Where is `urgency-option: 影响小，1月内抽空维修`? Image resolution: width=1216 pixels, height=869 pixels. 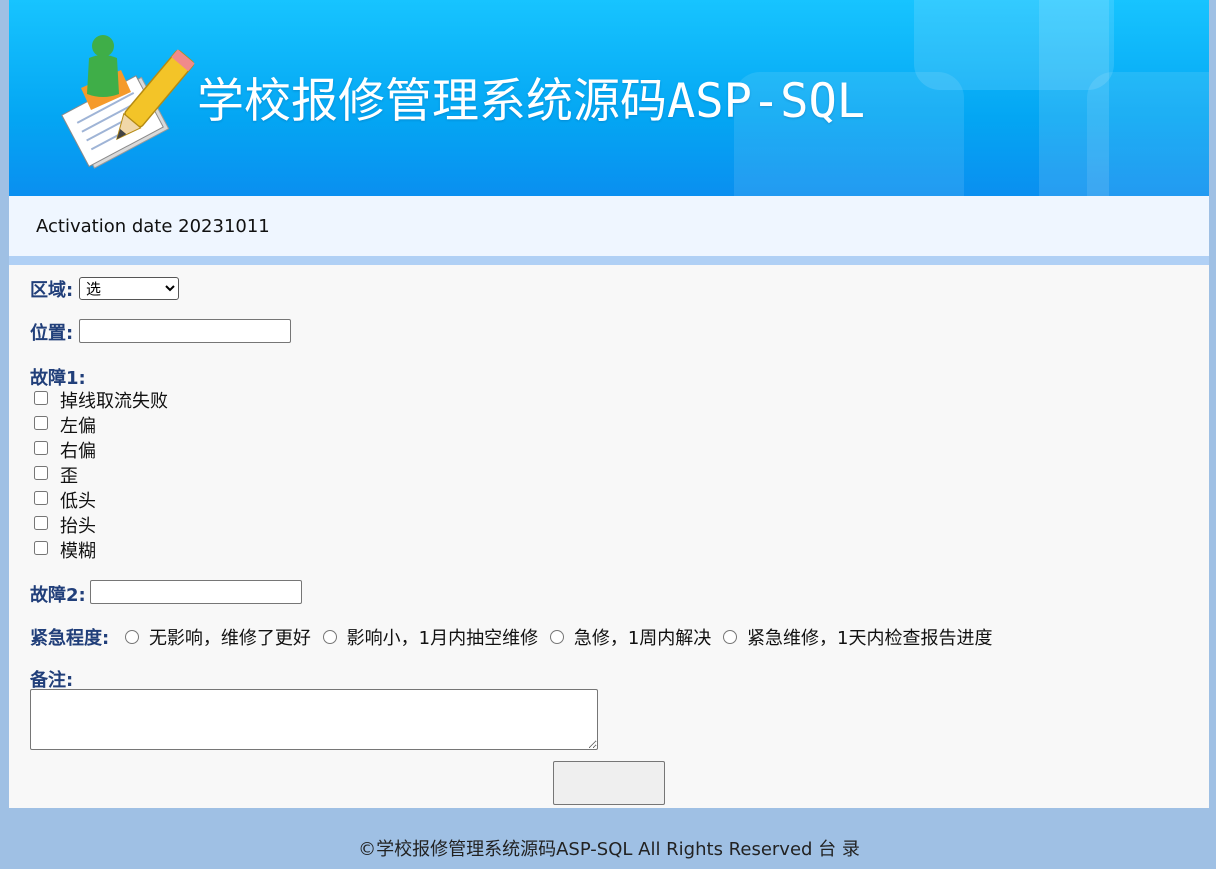 urgency-option: 影响小，1月内抽空维修 is located at coordinates (430, 637).